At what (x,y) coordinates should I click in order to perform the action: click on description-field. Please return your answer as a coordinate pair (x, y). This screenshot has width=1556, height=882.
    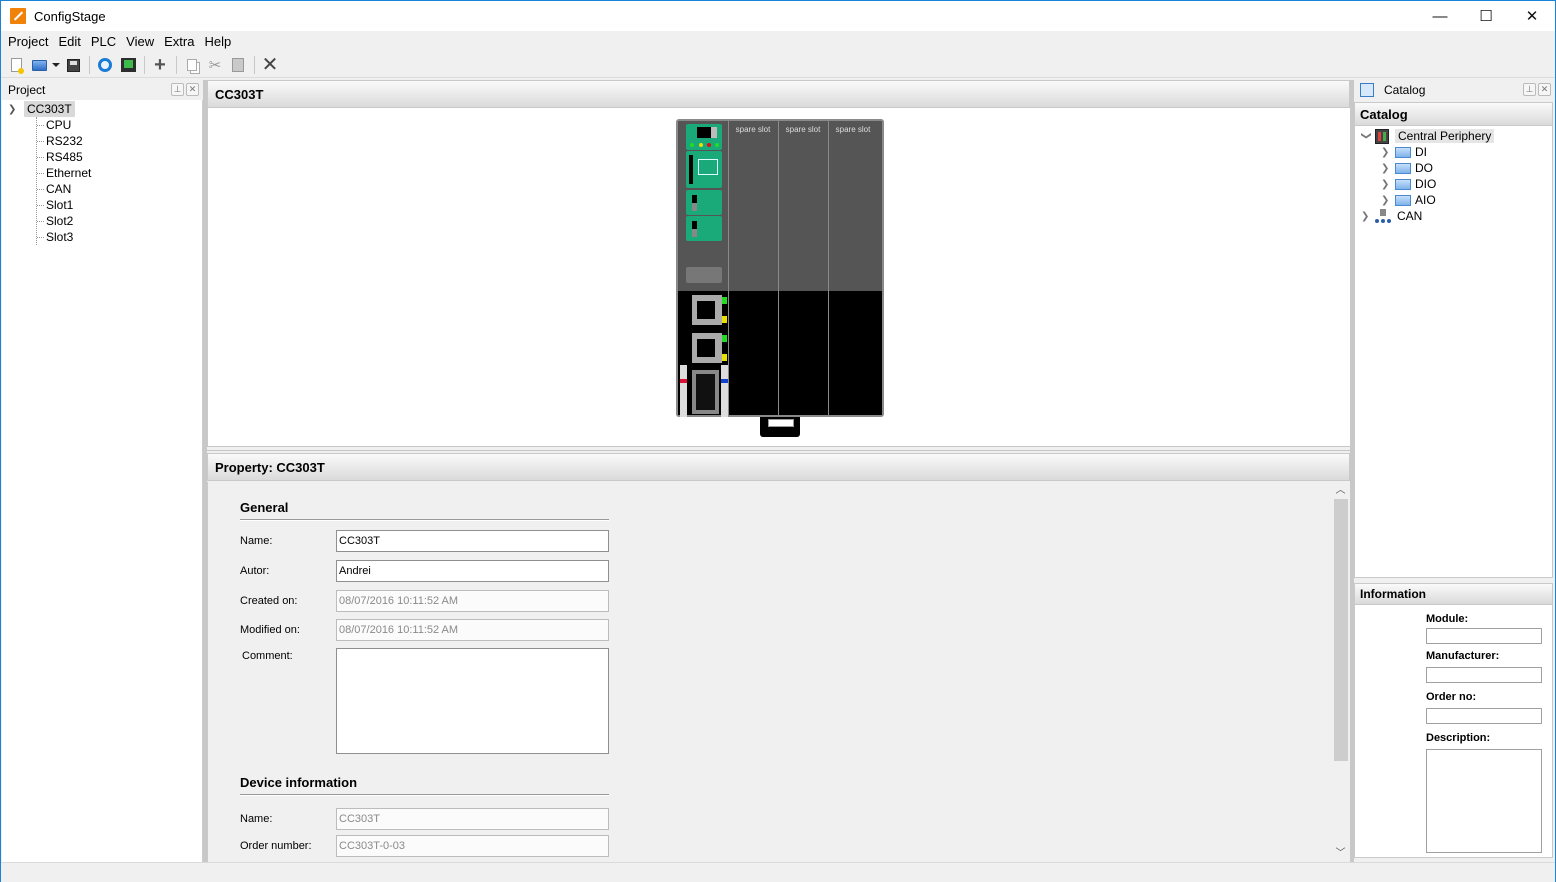
    Looking at the image, I should click on (1484, 801).